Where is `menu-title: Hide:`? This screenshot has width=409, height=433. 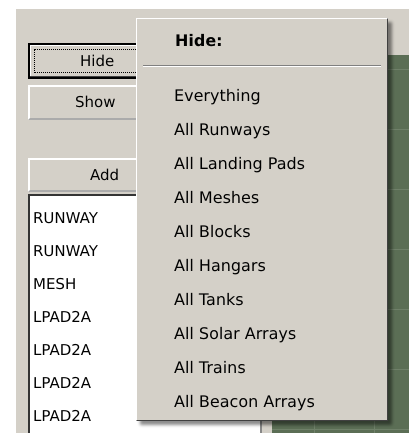
menu-title: Hide: is located at coordinates (198, 41).